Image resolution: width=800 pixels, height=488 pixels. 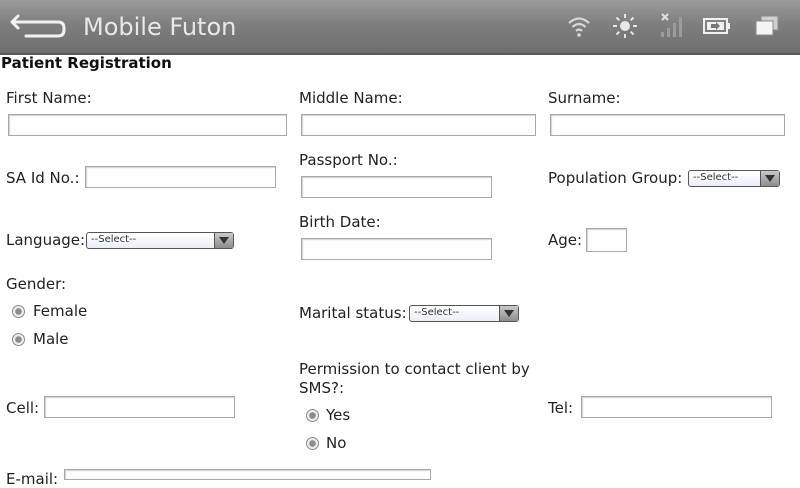 What do you see at coordinates (418, 125) in the screenshot?
I see `middle-name-field` at bounding box center [418, 125].